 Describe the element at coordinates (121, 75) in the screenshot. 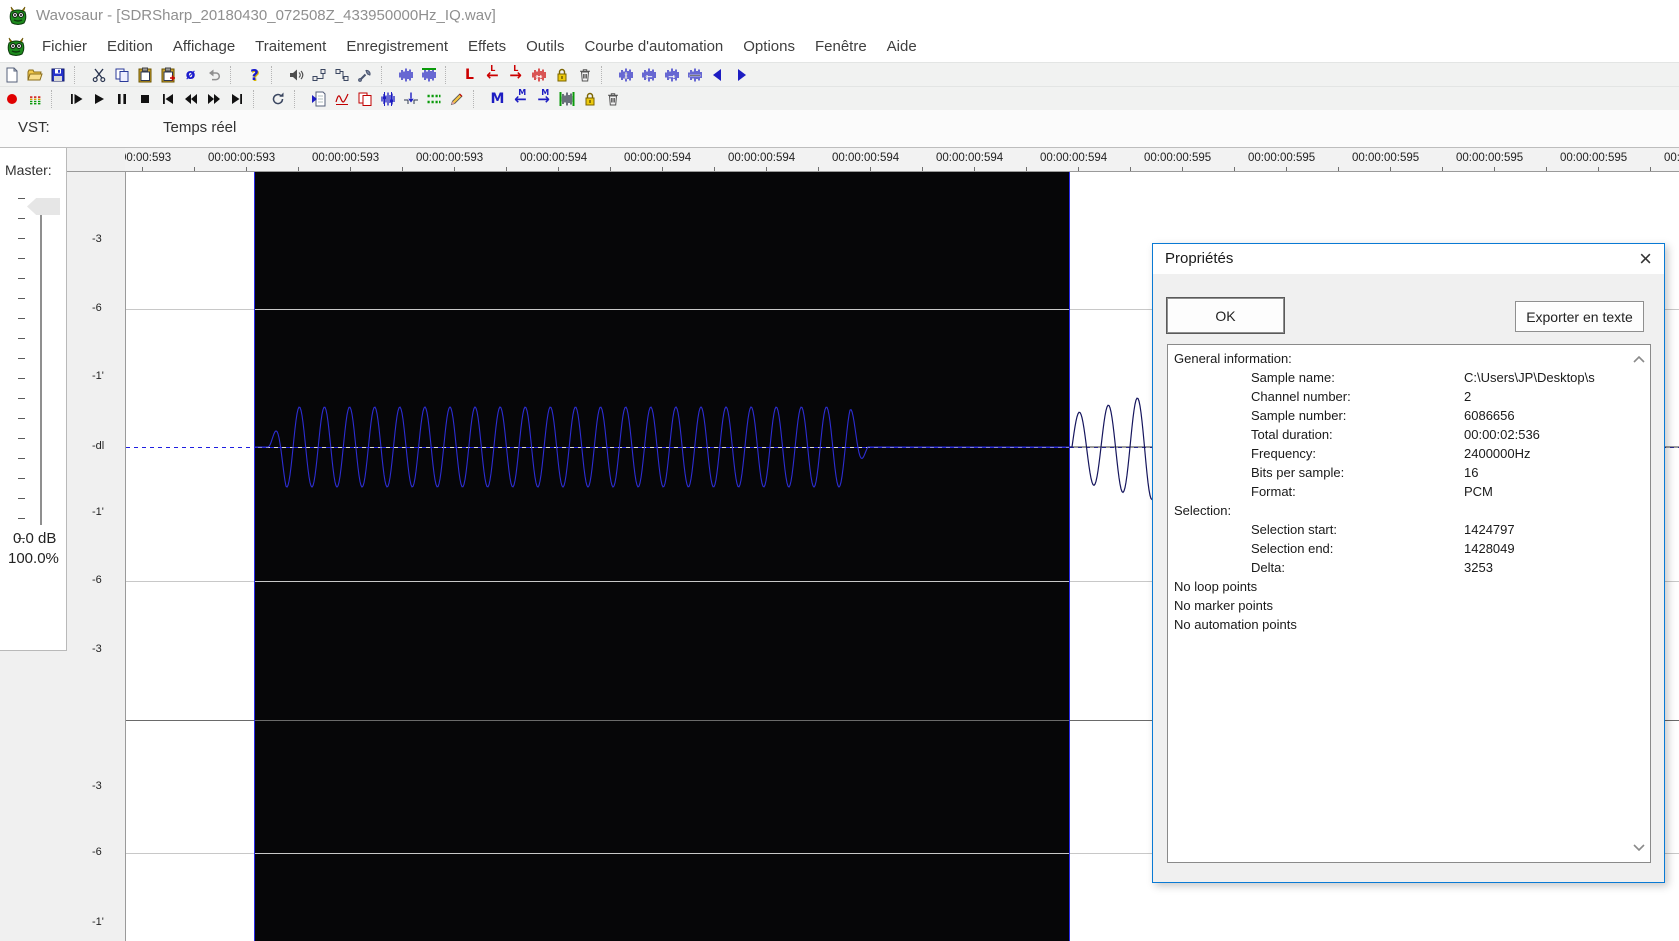

I see `copy-icon` at that location.